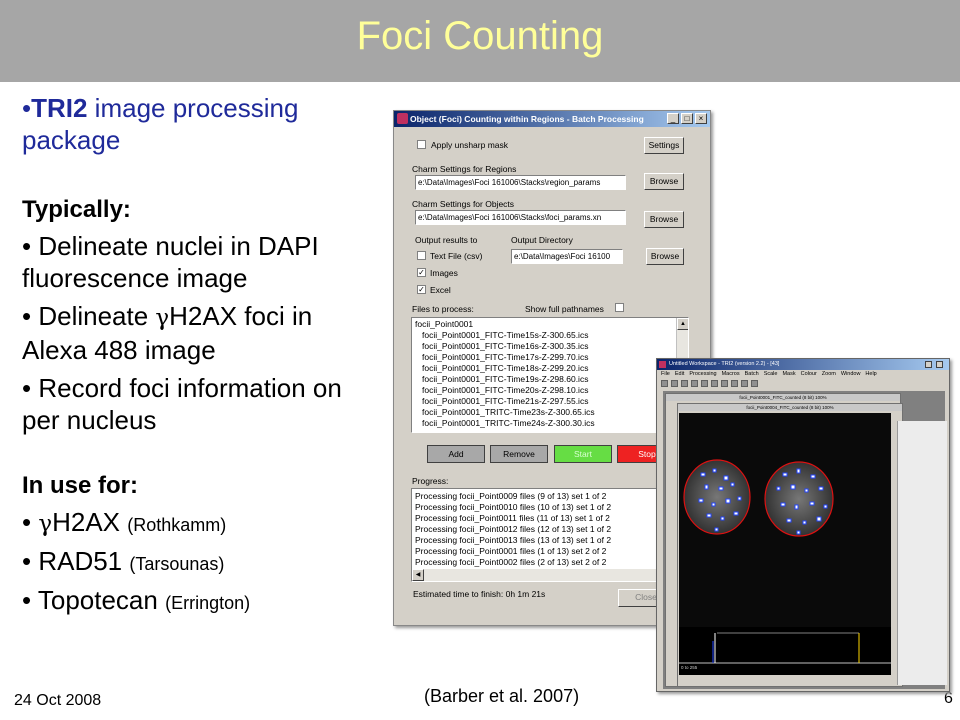  Describe the element at coordinates (479, 594) in the screenshot. I see `estimate-text: Estimated time to finish: 0h 1m 21s` at that location.